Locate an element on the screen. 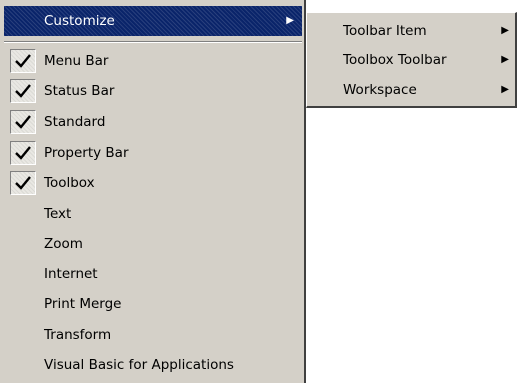  menu-item-label: Text is located at coordinates (58, 214).